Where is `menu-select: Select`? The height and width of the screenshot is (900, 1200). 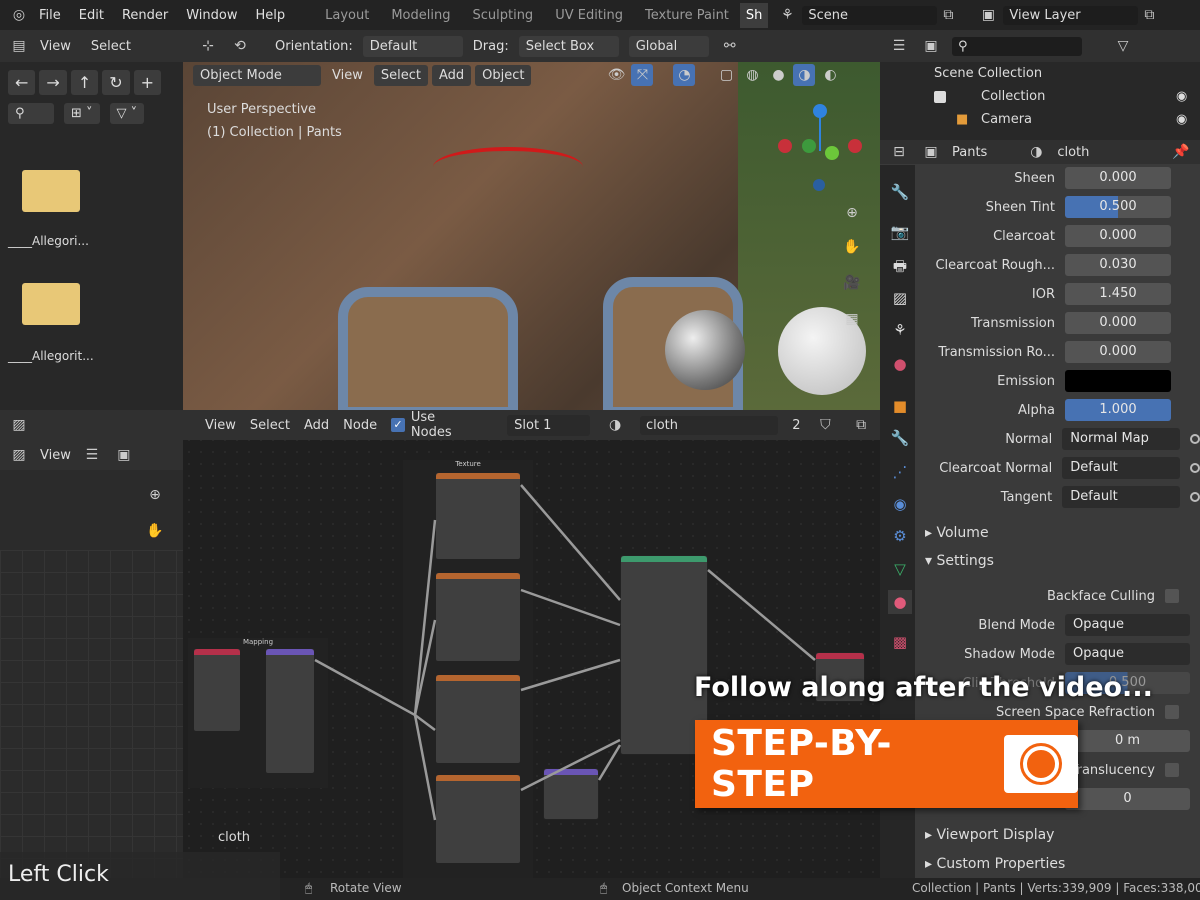
menu-select: Select is located at coordinates (111, 46).